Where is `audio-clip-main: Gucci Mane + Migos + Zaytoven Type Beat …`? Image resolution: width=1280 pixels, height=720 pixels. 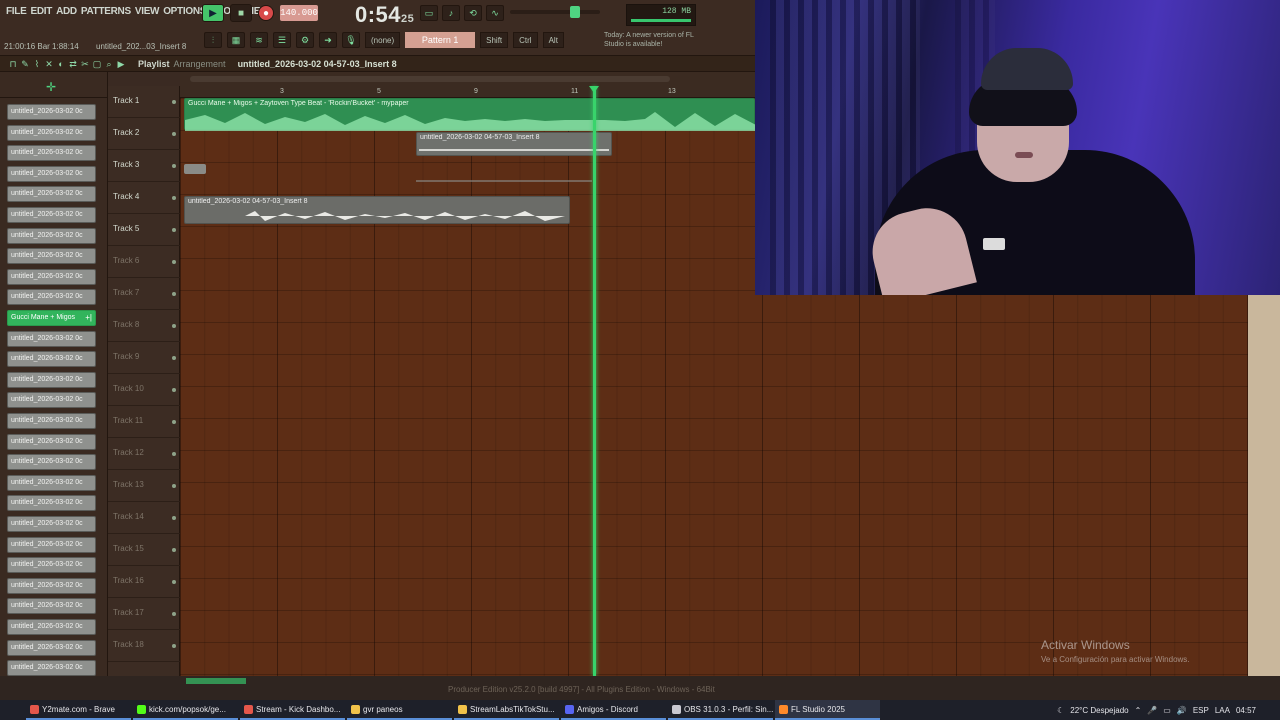 audio-clip-main: Gucci Mane + Migos + Zaytoven Type Beat … is located at coordinates (470, 114).